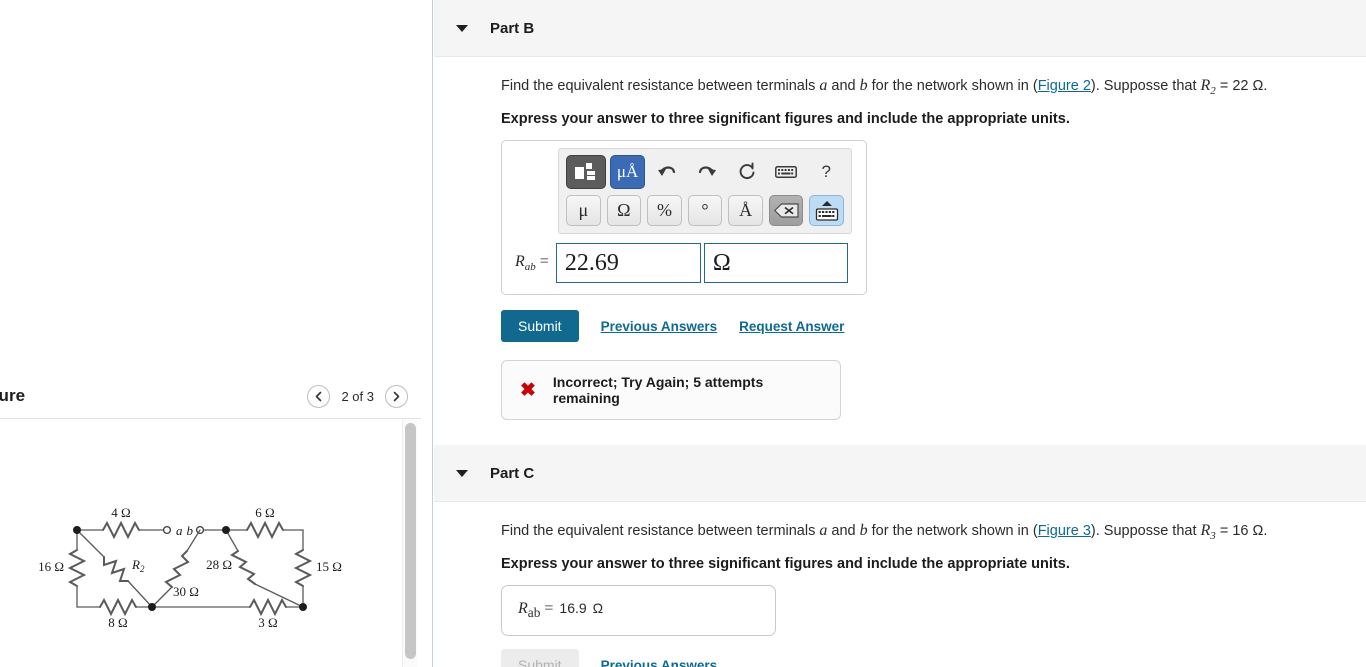  I want to click on redo-button, so click(707, 172).